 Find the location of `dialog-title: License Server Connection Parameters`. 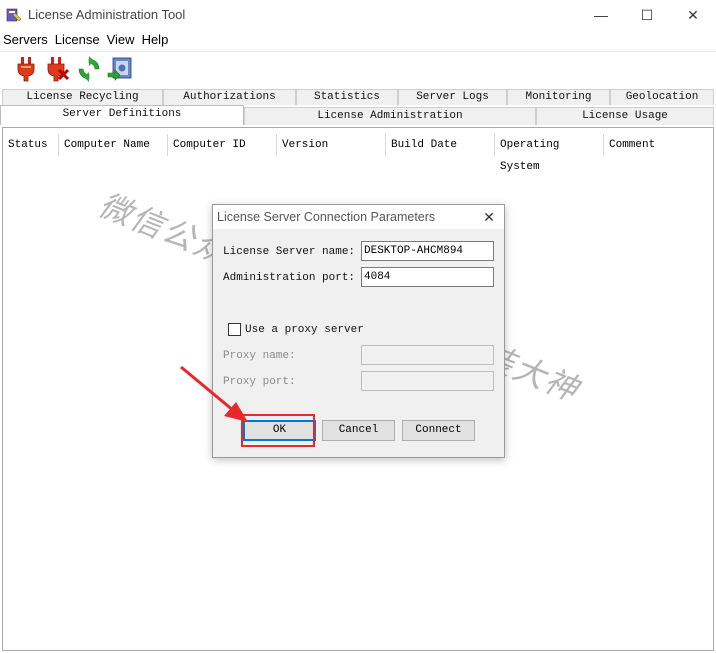

dialog-title: License Server Connection Parameters is located at coordinates (326, 217).